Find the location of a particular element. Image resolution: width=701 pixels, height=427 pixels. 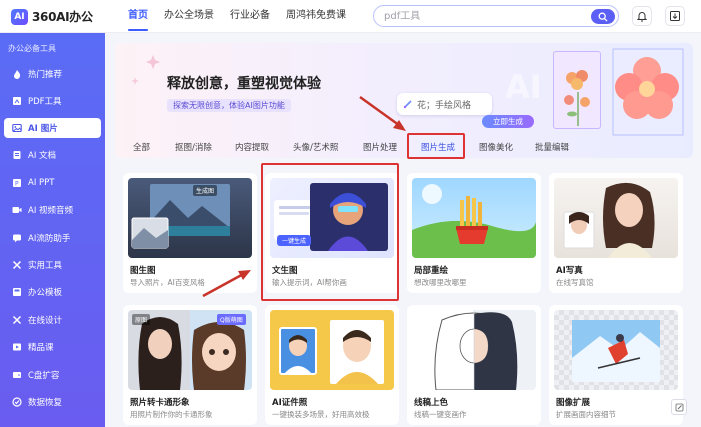

card-desc: 在线写真馆 is located at coordinates (575, 282).